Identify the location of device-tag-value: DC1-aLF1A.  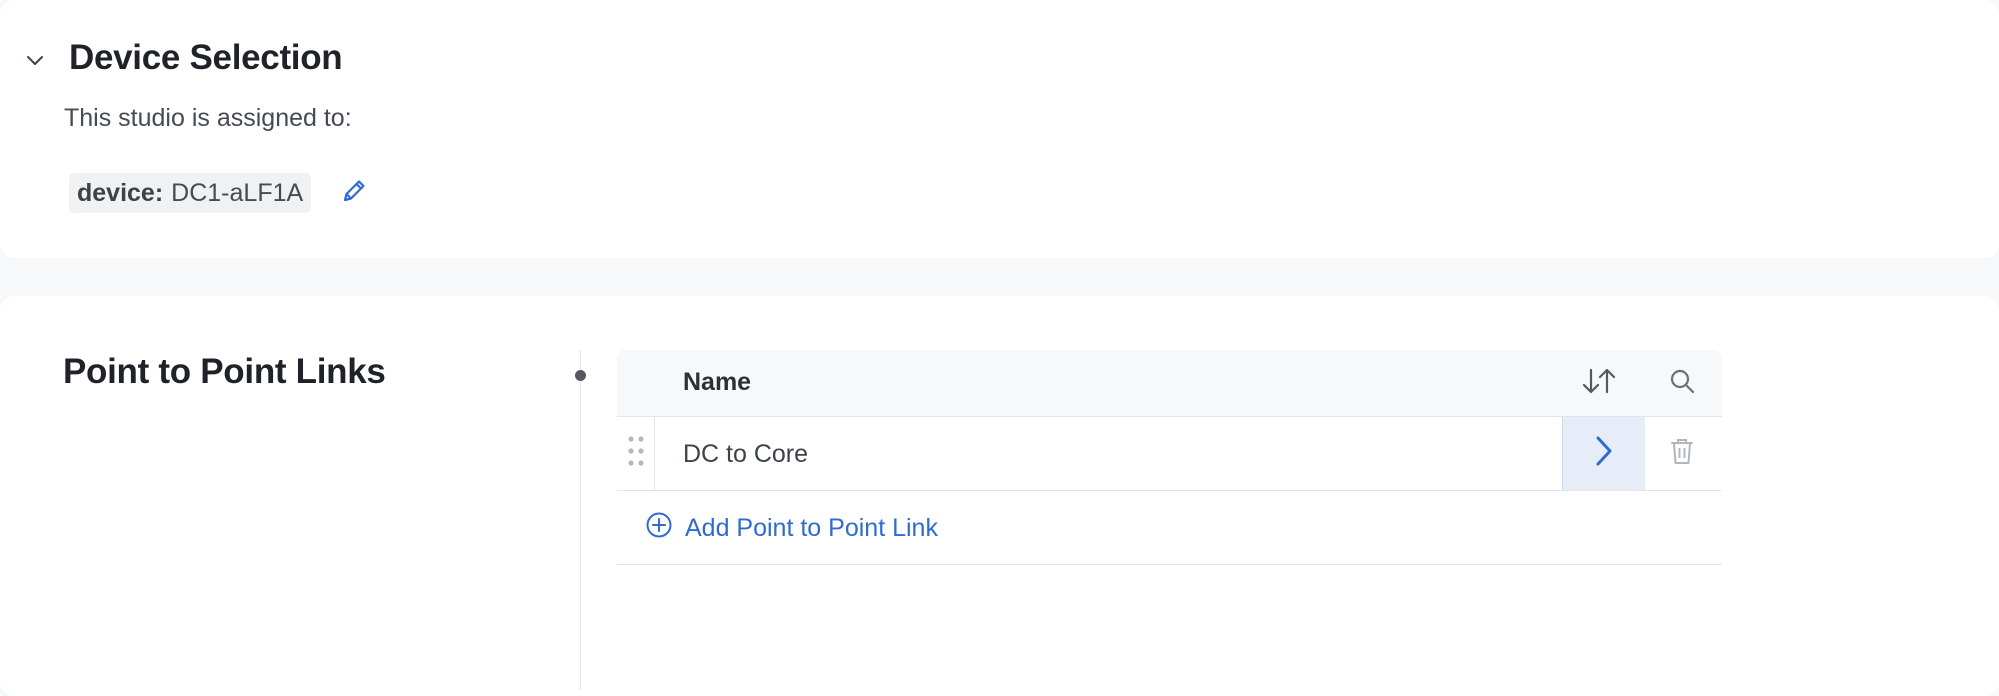
(237, 192).